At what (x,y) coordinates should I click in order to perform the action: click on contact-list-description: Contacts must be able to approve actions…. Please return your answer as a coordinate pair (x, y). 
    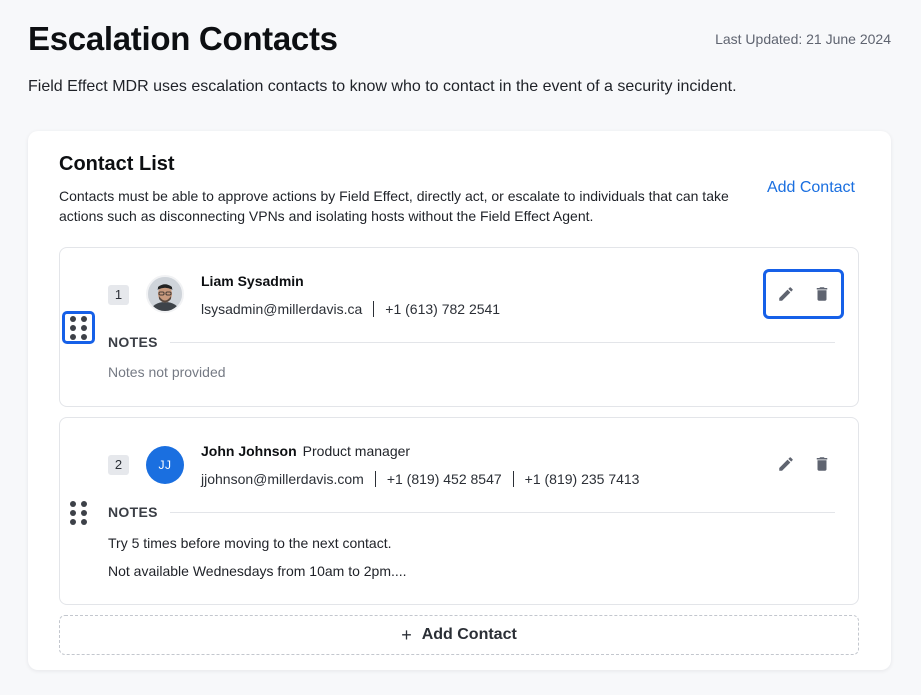
    Looking at the image, I should click on (394, 206).